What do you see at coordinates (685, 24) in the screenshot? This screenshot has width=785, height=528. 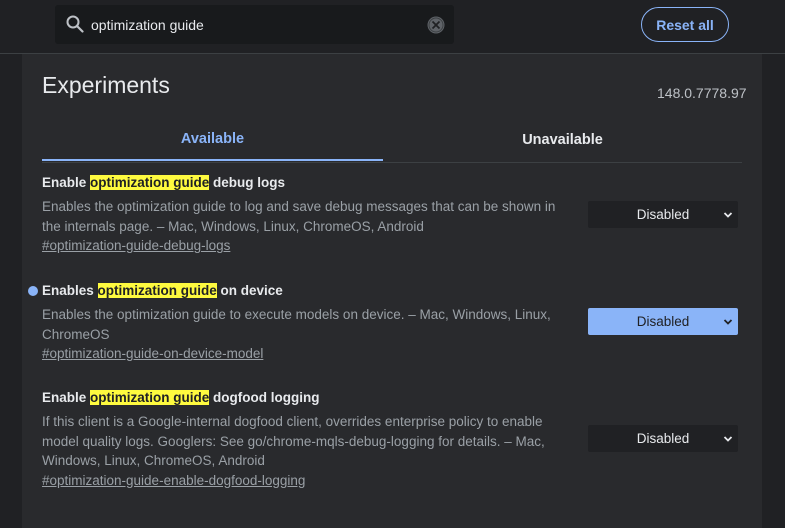 I see `reset-all-button: Reset all` at bounding box center [685, 24].